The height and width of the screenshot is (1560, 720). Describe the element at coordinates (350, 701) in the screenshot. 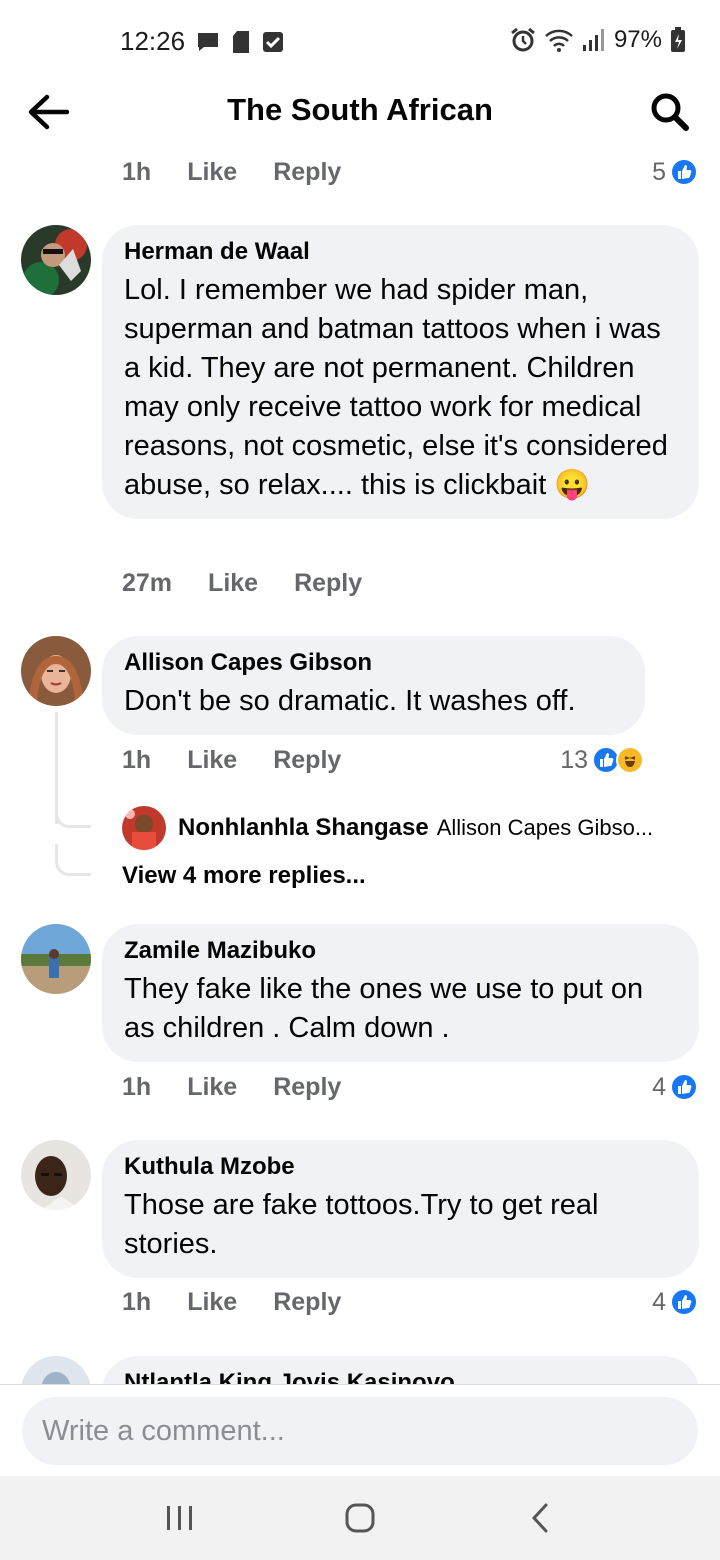

I see `comment-text: Don't be so dramatic. It washes off.` at that location.